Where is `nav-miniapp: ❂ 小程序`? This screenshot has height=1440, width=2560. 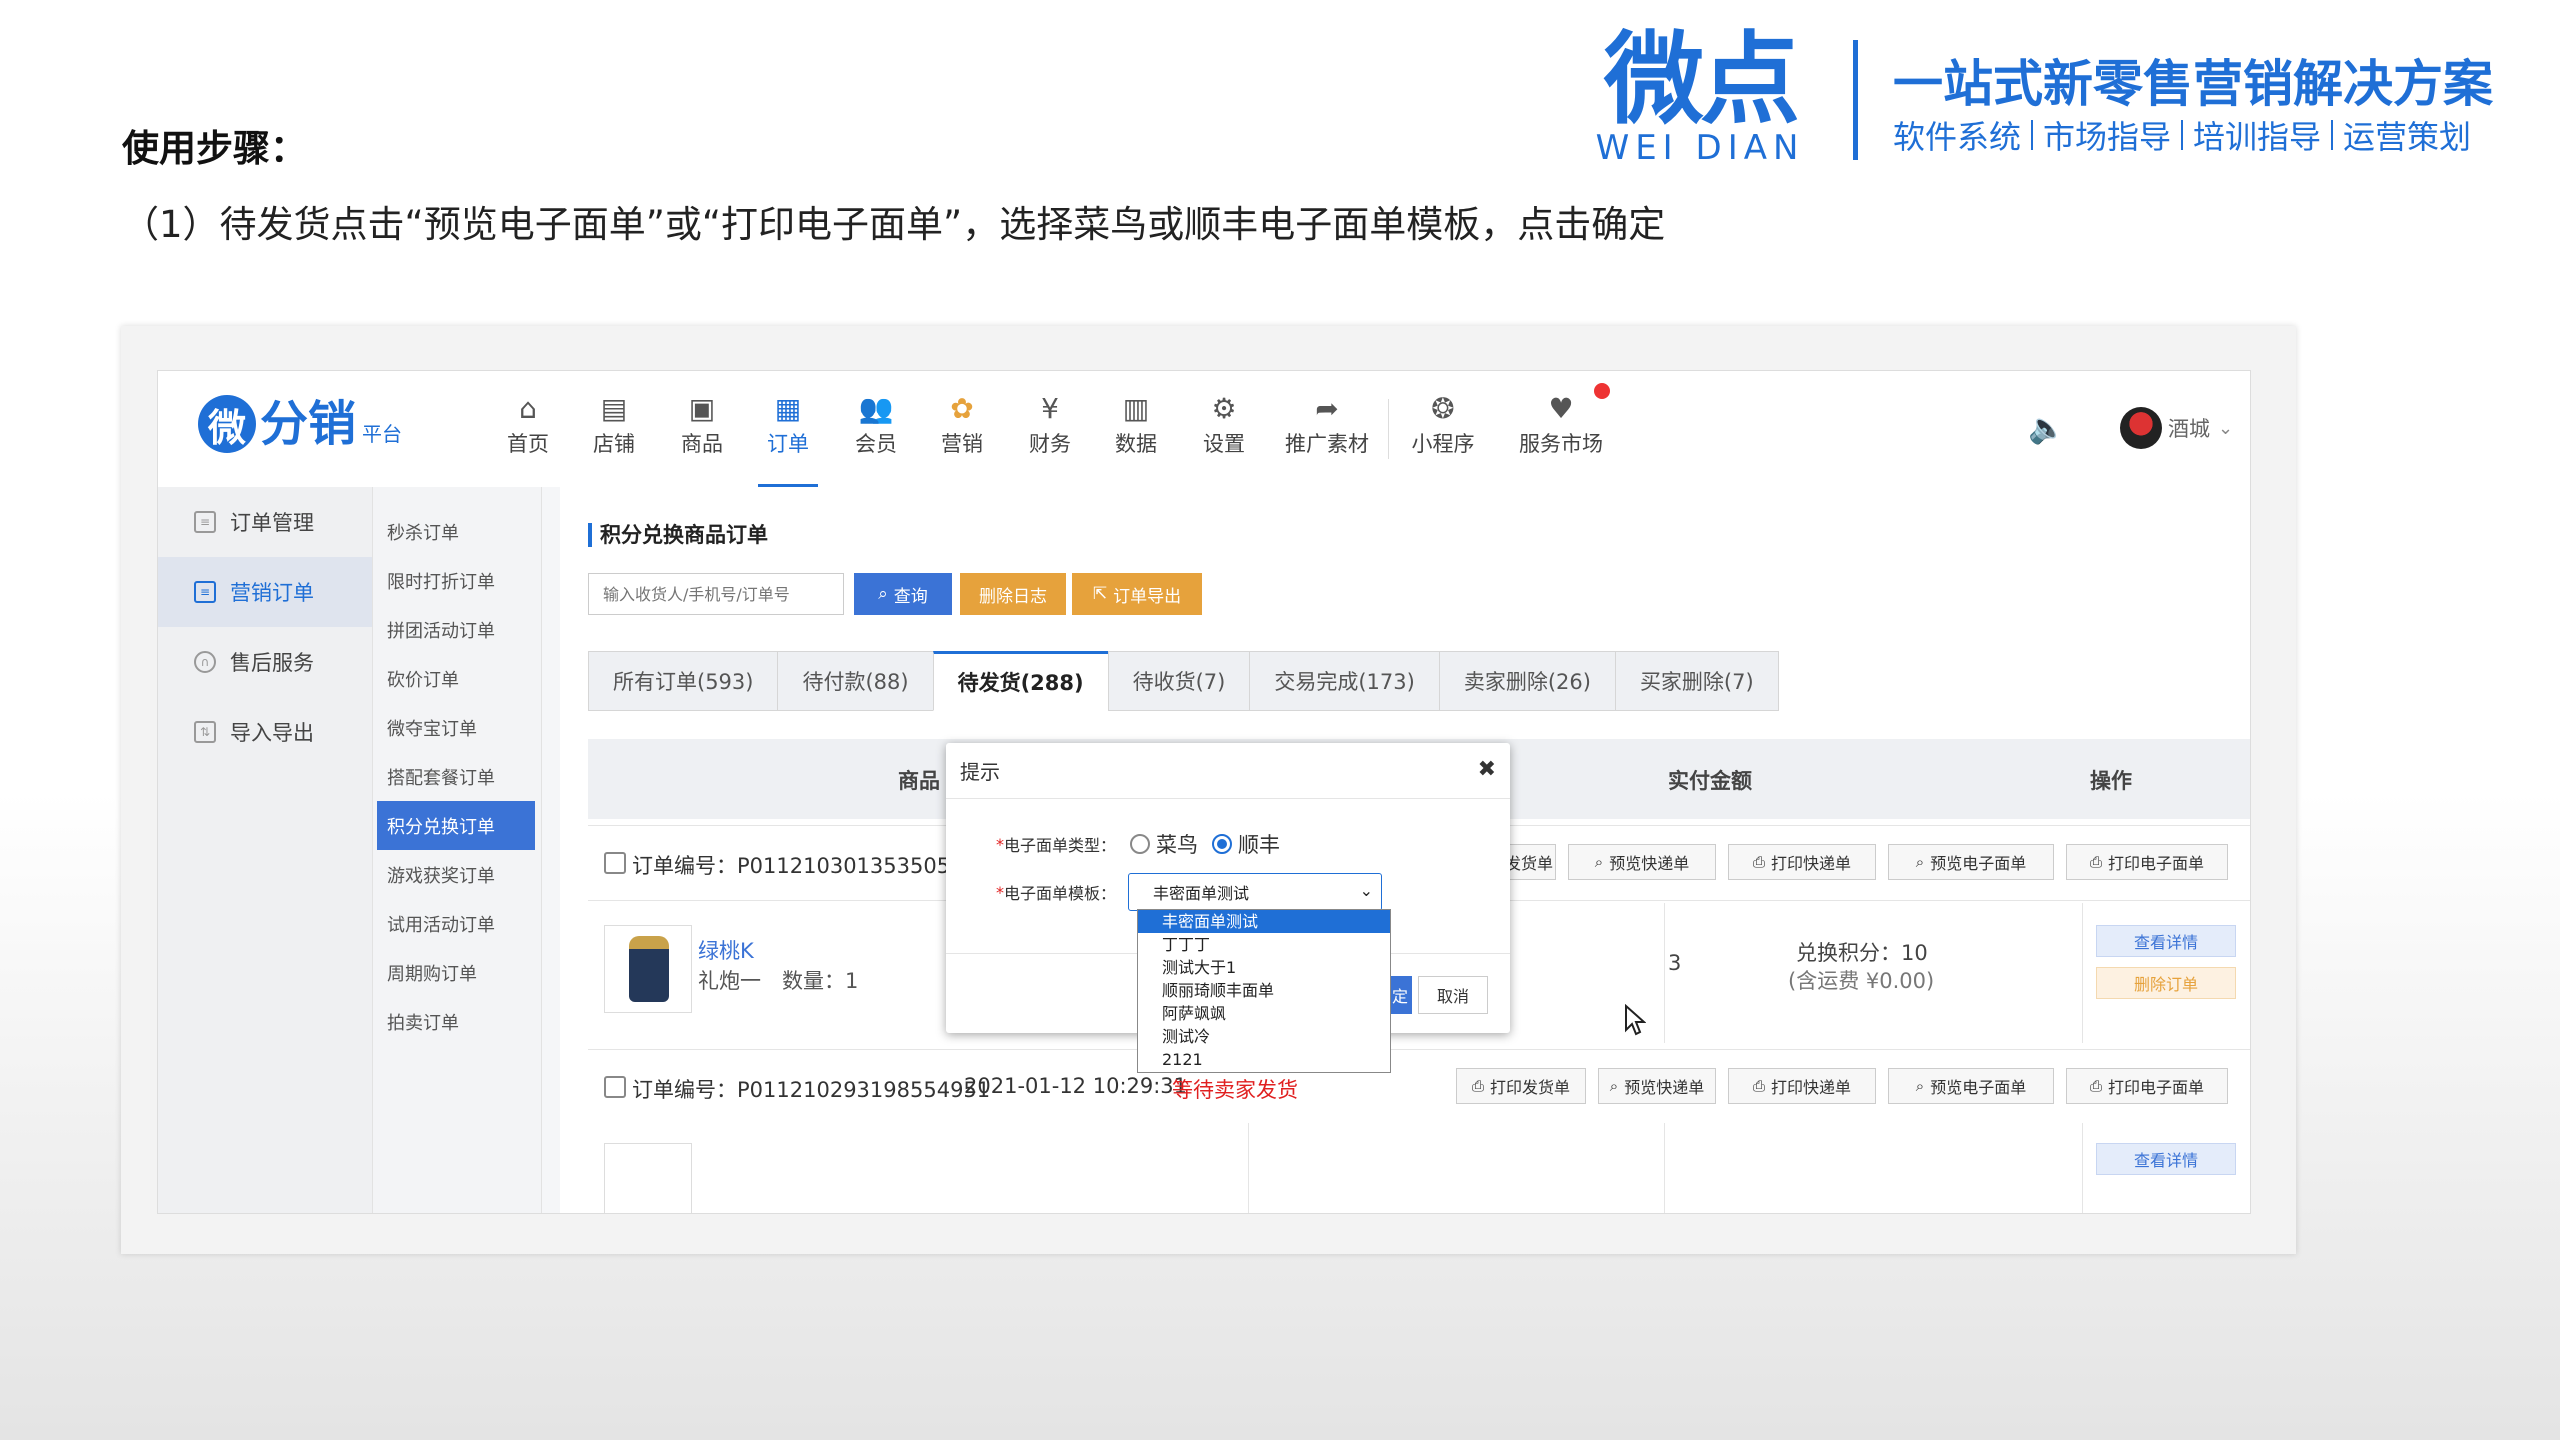 nav-miniapp: ❂ 小程序 is located at coordinates (1443, 429).